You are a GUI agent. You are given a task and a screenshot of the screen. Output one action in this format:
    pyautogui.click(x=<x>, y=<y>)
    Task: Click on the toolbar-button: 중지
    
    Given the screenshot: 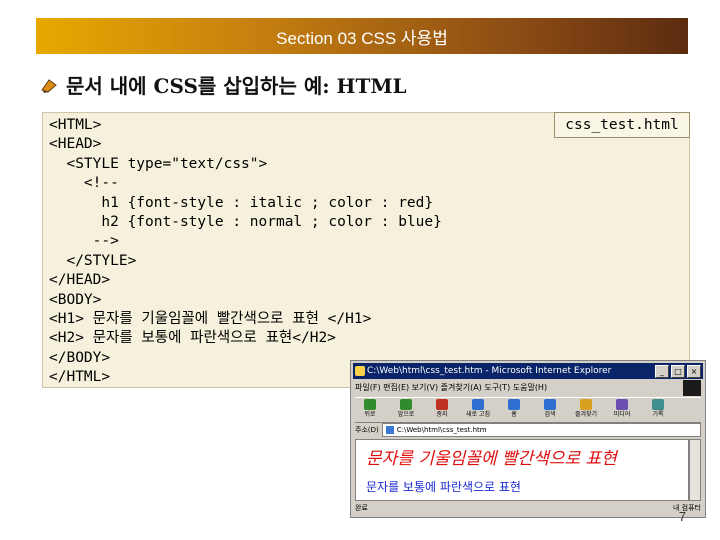 What is the action you would take?
    pyautogui.click(x=442, y=410)
    